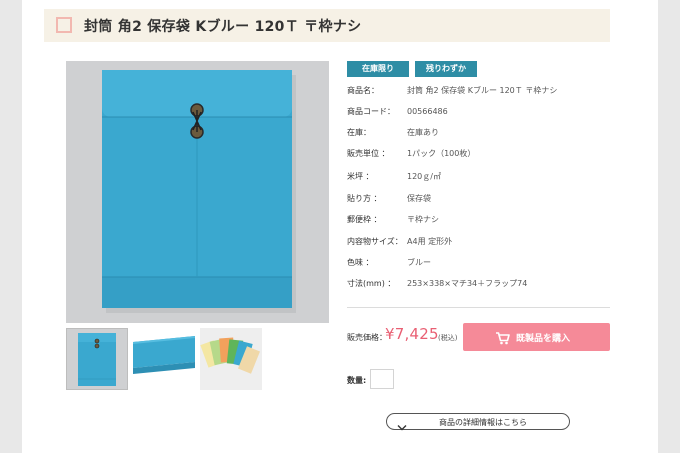 The width and height of the screenshot is (680, 453). Describe the element at coordinates (419, 262) in the screenshot. I see `spec-value: ブルー` at that location.